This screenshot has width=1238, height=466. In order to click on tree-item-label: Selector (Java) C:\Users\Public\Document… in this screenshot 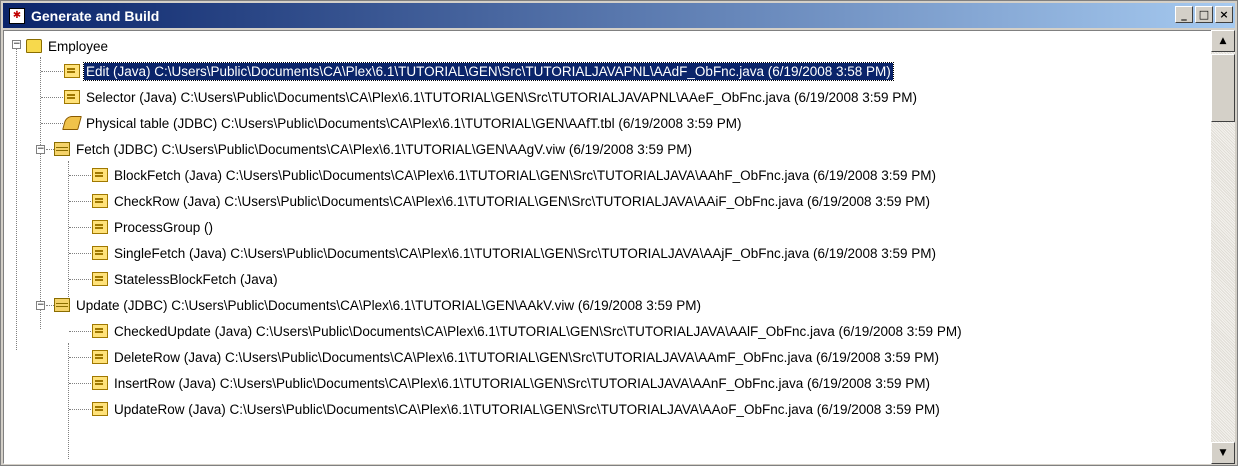, I will do `click(502, 97)`.